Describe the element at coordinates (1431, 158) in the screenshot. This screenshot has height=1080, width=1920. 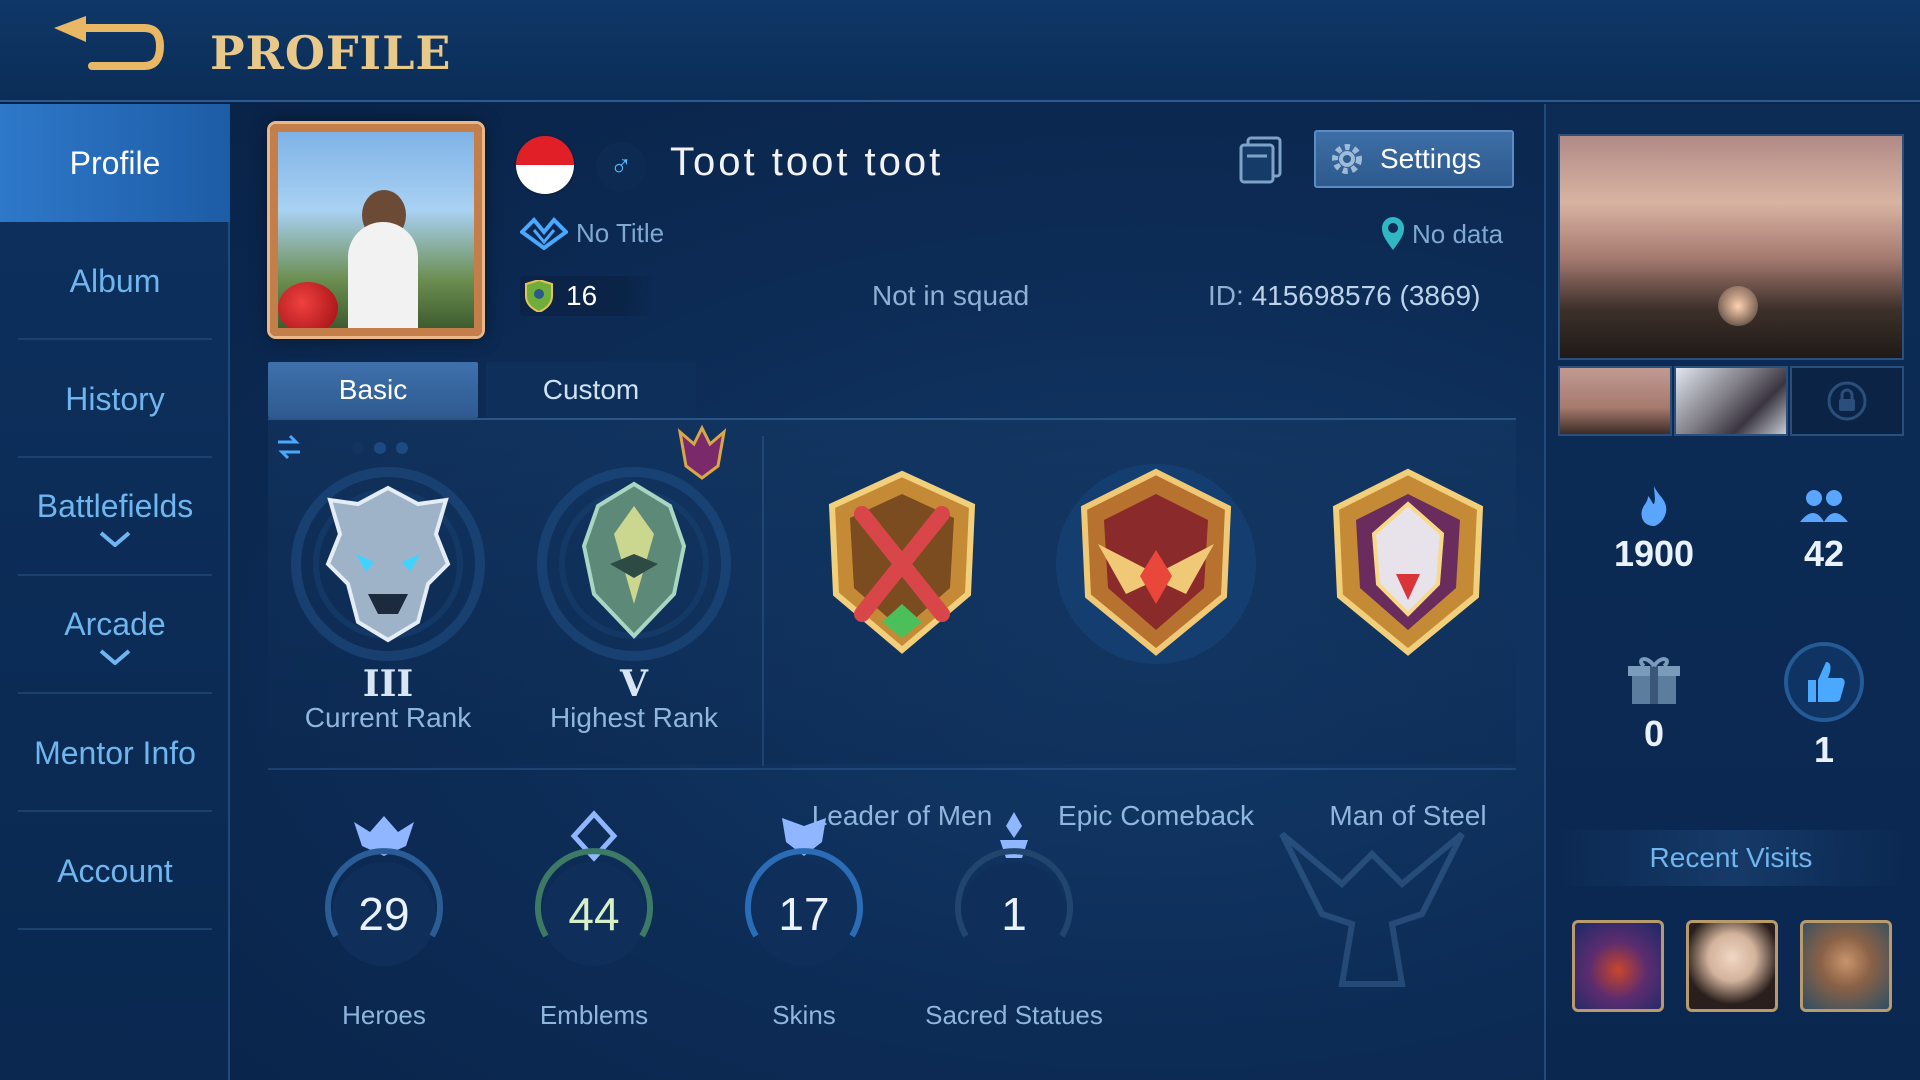
I see `settings-label: Settings` at that location.